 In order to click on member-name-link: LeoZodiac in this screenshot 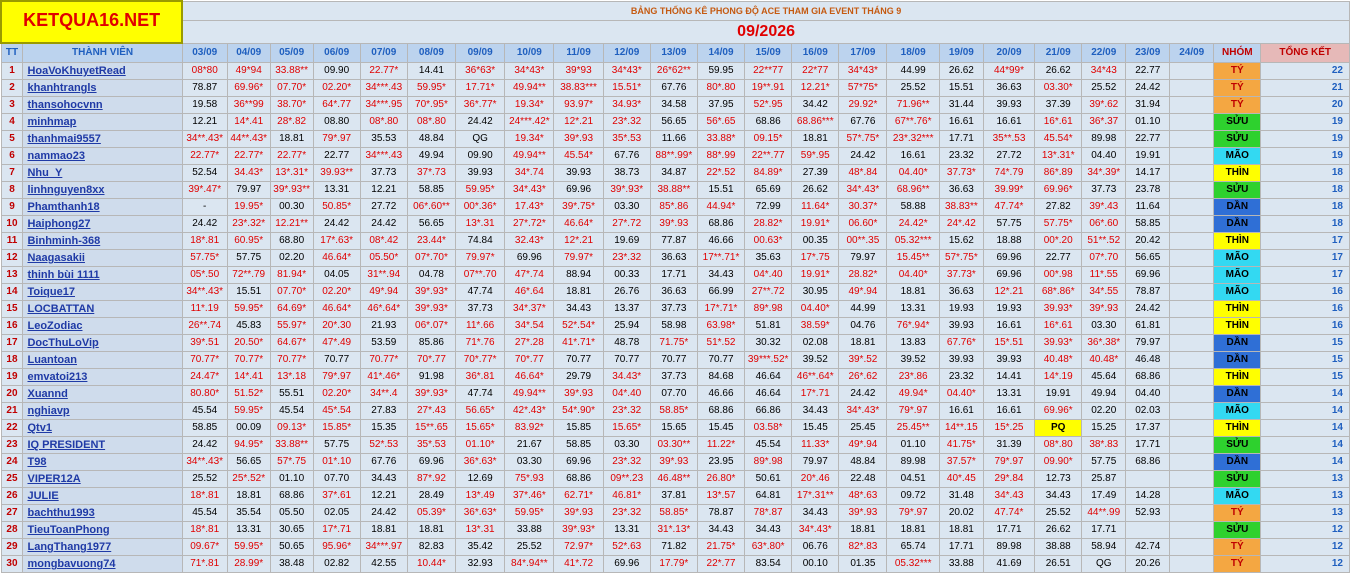, I will do `click(102, 326)`.